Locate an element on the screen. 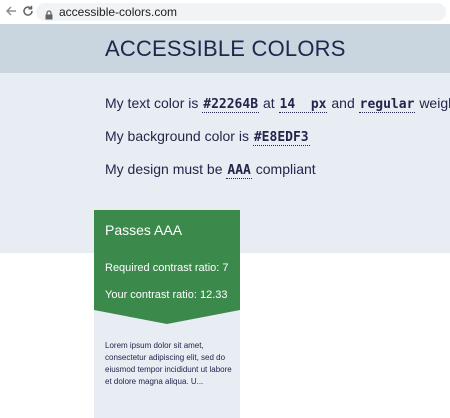 The image size is (450, 418). address-bar: accessible-colors.com is located at coordinates (241, 12).